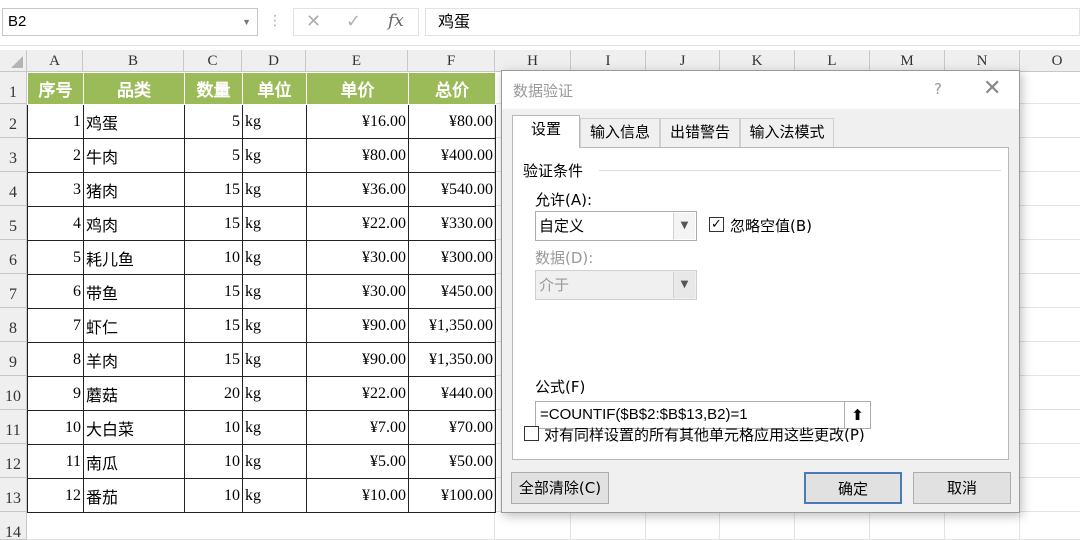 The image size is (1080, 540). Describe the element at coordinates (55, 88) in the screenshot. I see `header-cell: 序号` at that location.